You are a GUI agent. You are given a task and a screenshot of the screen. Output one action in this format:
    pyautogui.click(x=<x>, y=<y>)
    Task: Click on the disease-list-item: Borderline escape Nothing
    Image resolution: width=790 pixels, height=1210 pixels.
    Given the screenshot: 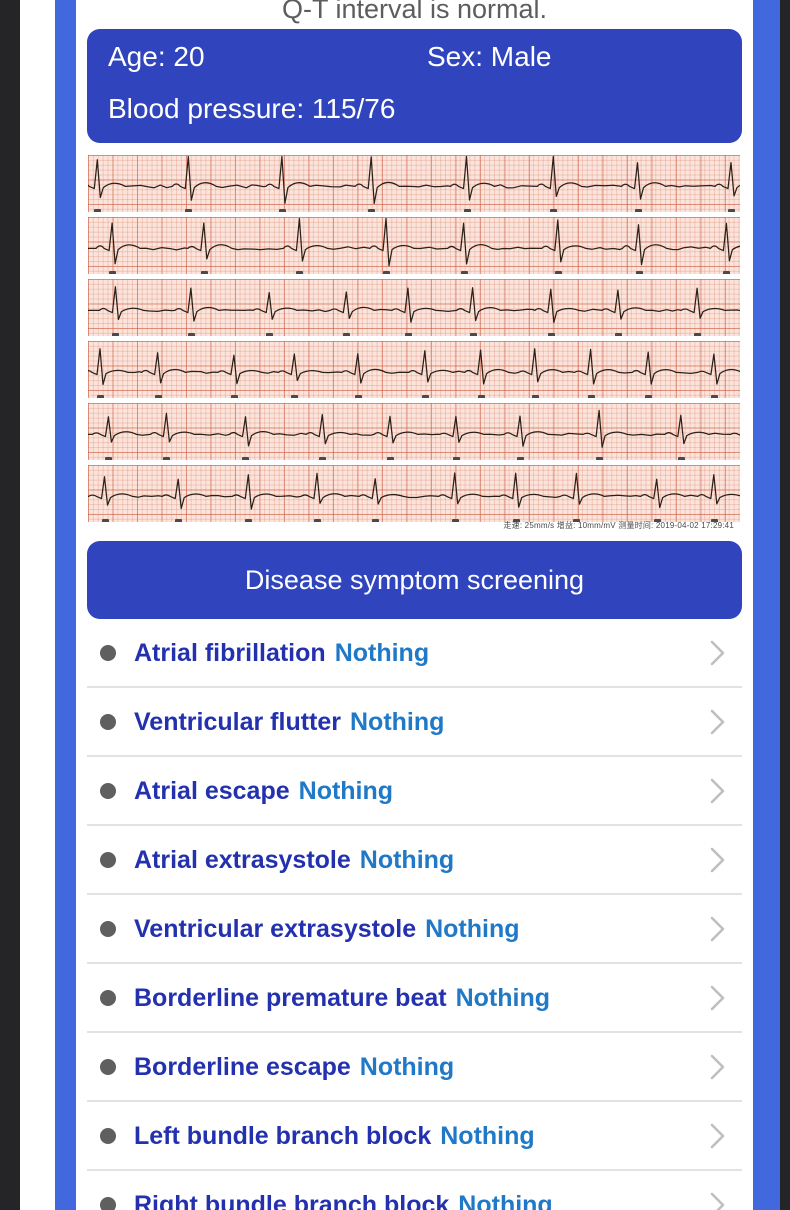 What is the action you would take?
    pyautogui.click(x=414, y=1067)
    